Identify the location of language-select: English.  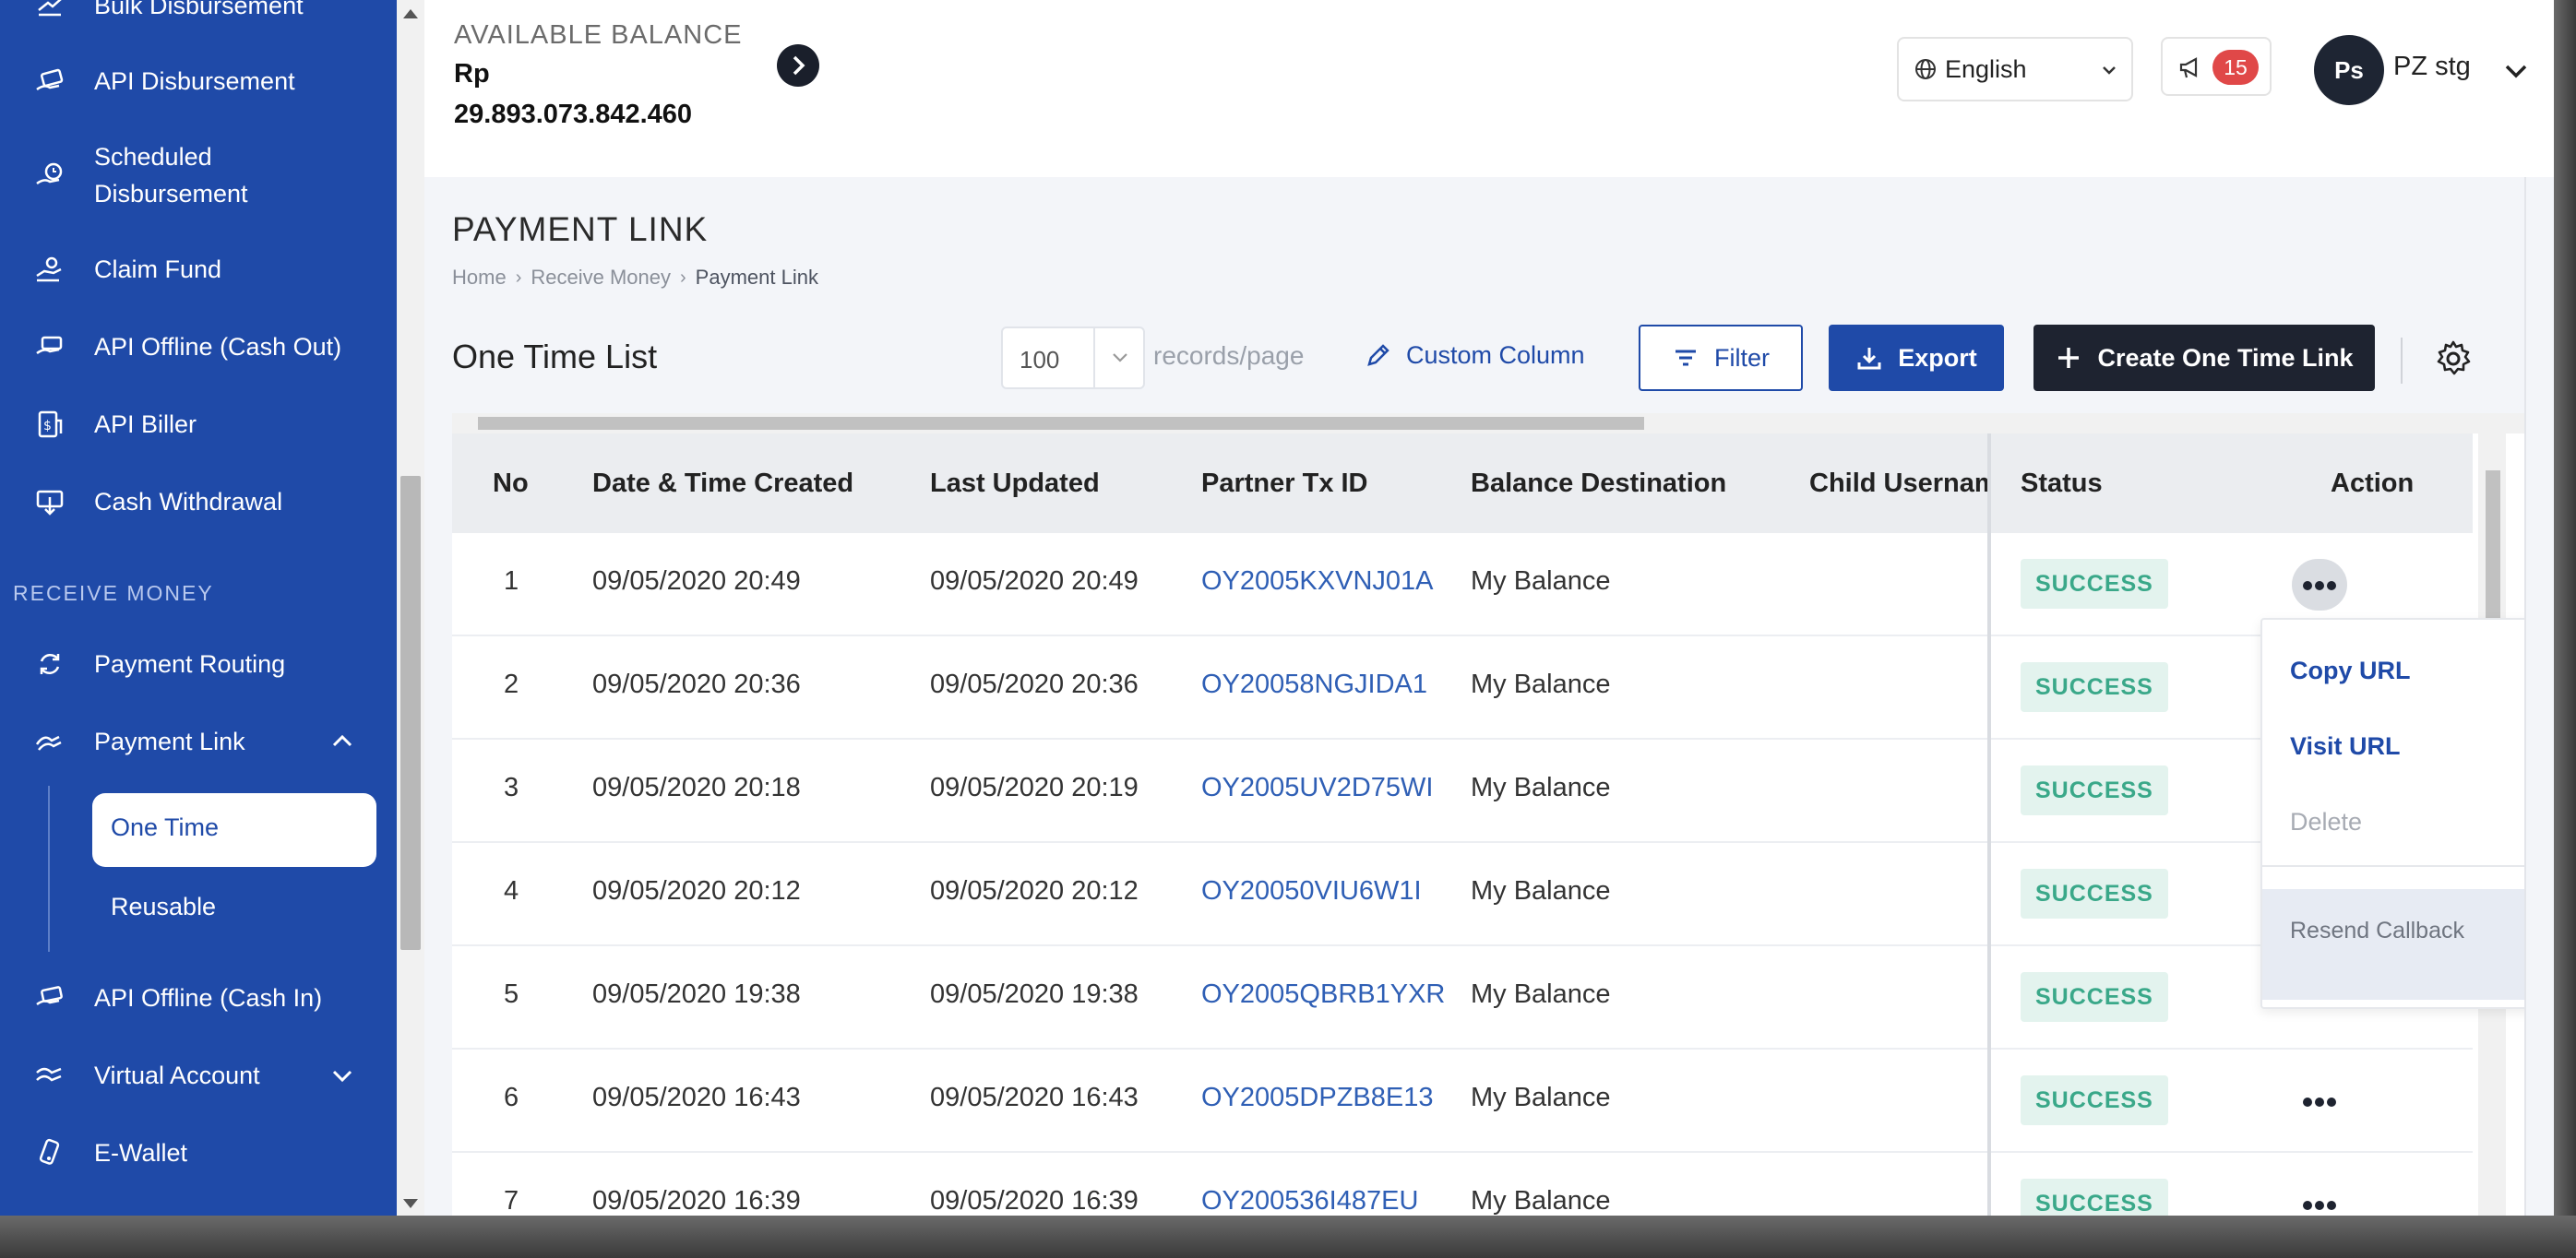
(2015, 69).